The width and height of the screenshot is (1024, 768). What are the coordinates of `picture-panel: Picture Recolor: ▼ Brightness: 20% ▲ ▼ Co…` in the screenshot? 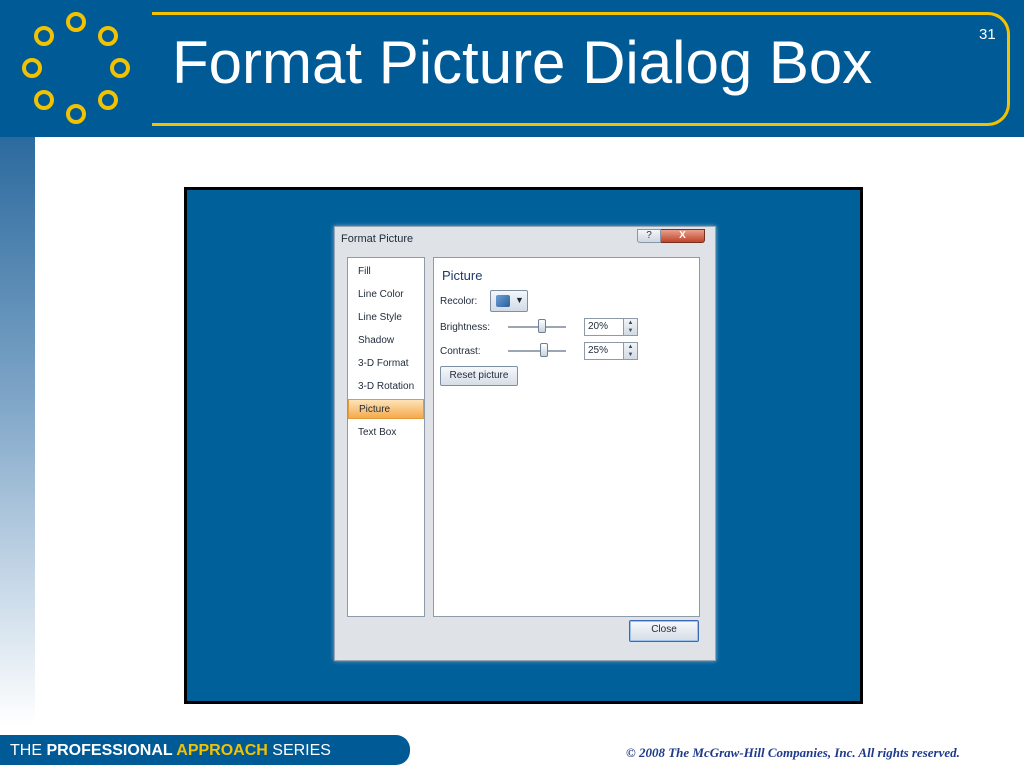 It's located at (566, 437).